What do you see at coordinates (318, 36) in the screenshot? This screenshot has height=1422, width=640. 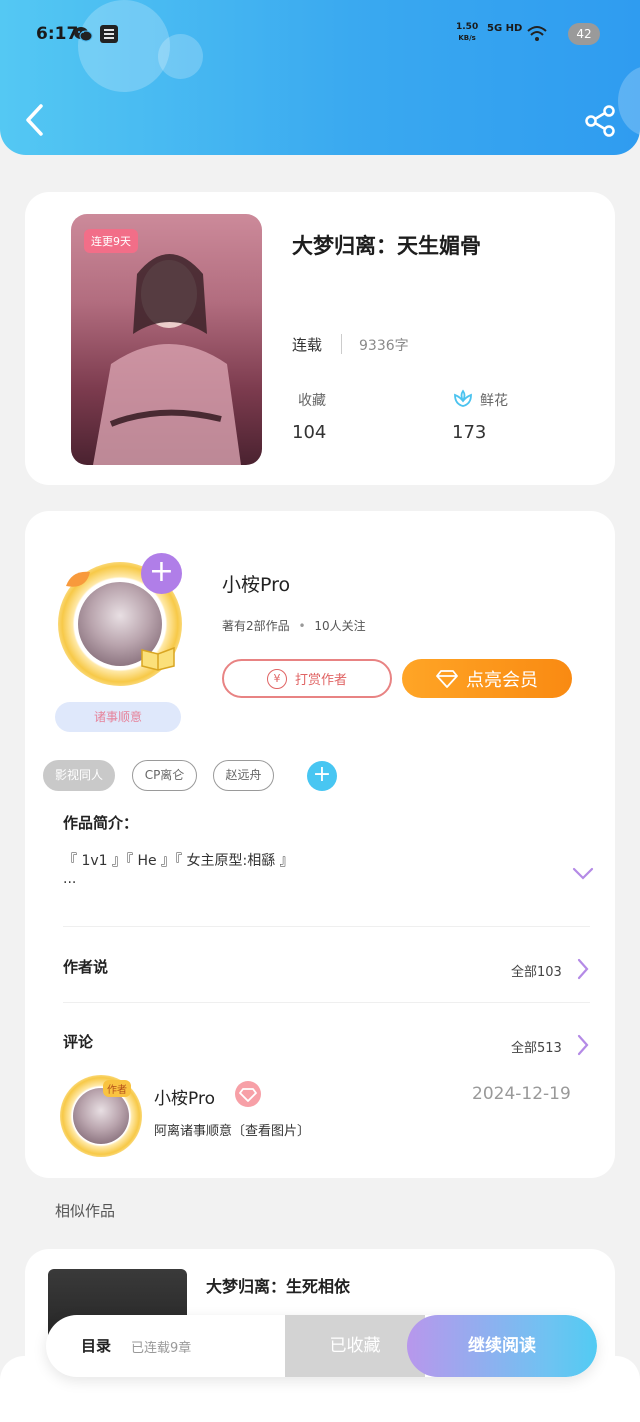 I see `status-bar: 6:17 1.50 KB/s 5G HD 42` at bounding box center [318, 36].